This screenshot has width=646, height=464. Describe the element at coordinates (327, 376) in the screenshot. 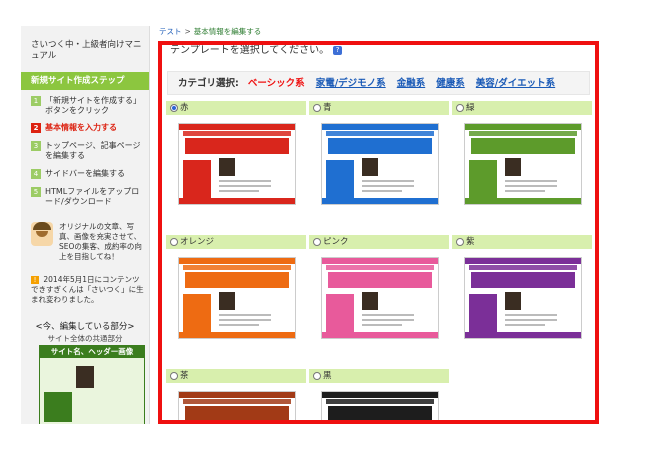

I see `template-name: 黒` at that location.